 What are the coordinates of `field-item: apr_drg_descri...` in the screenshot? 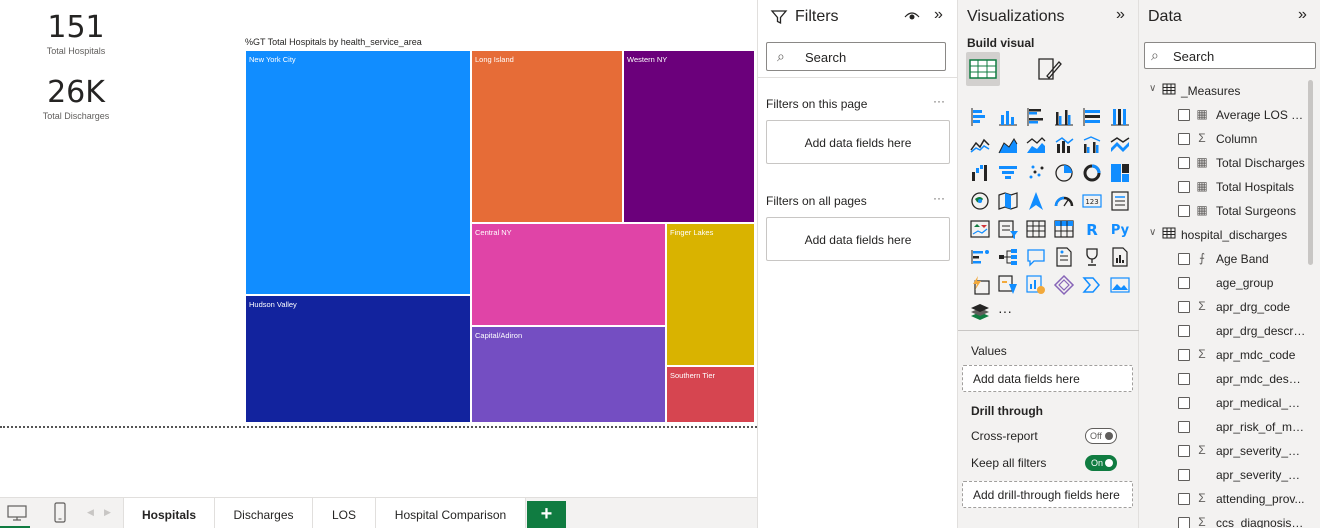 It's located at (1224, 331).